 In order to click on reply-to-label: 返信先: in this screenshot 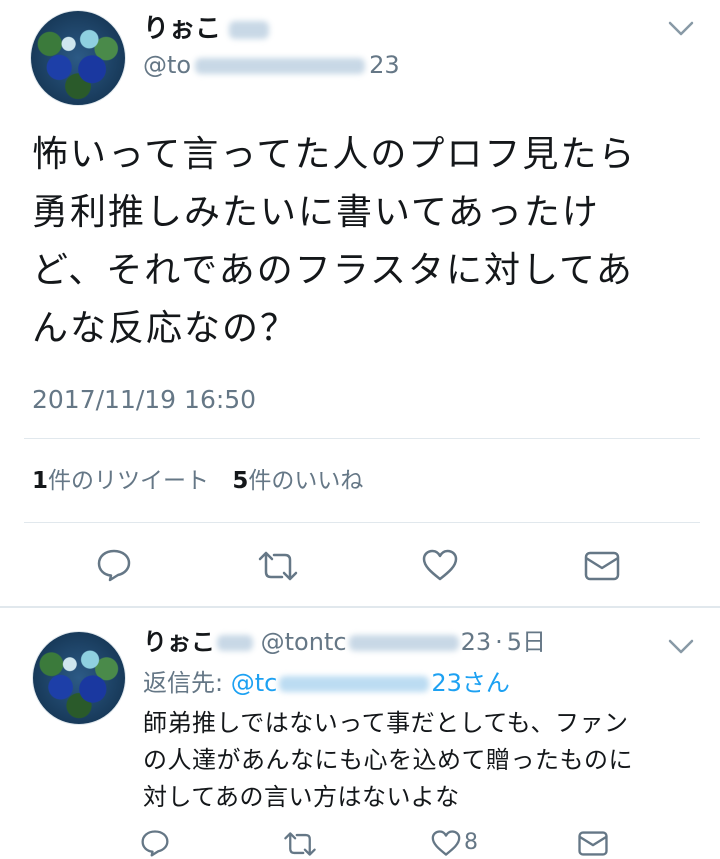, I will do `click(183, 683)`.